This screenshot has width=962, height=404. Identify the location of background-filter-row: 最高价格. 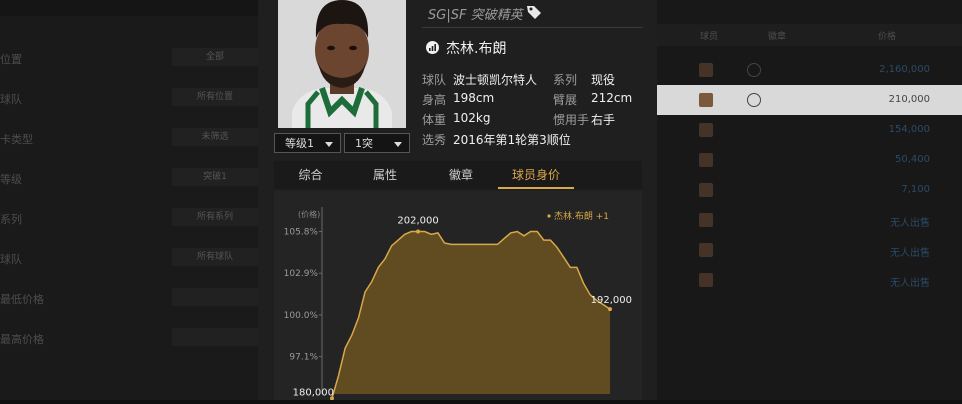
(129, 339).